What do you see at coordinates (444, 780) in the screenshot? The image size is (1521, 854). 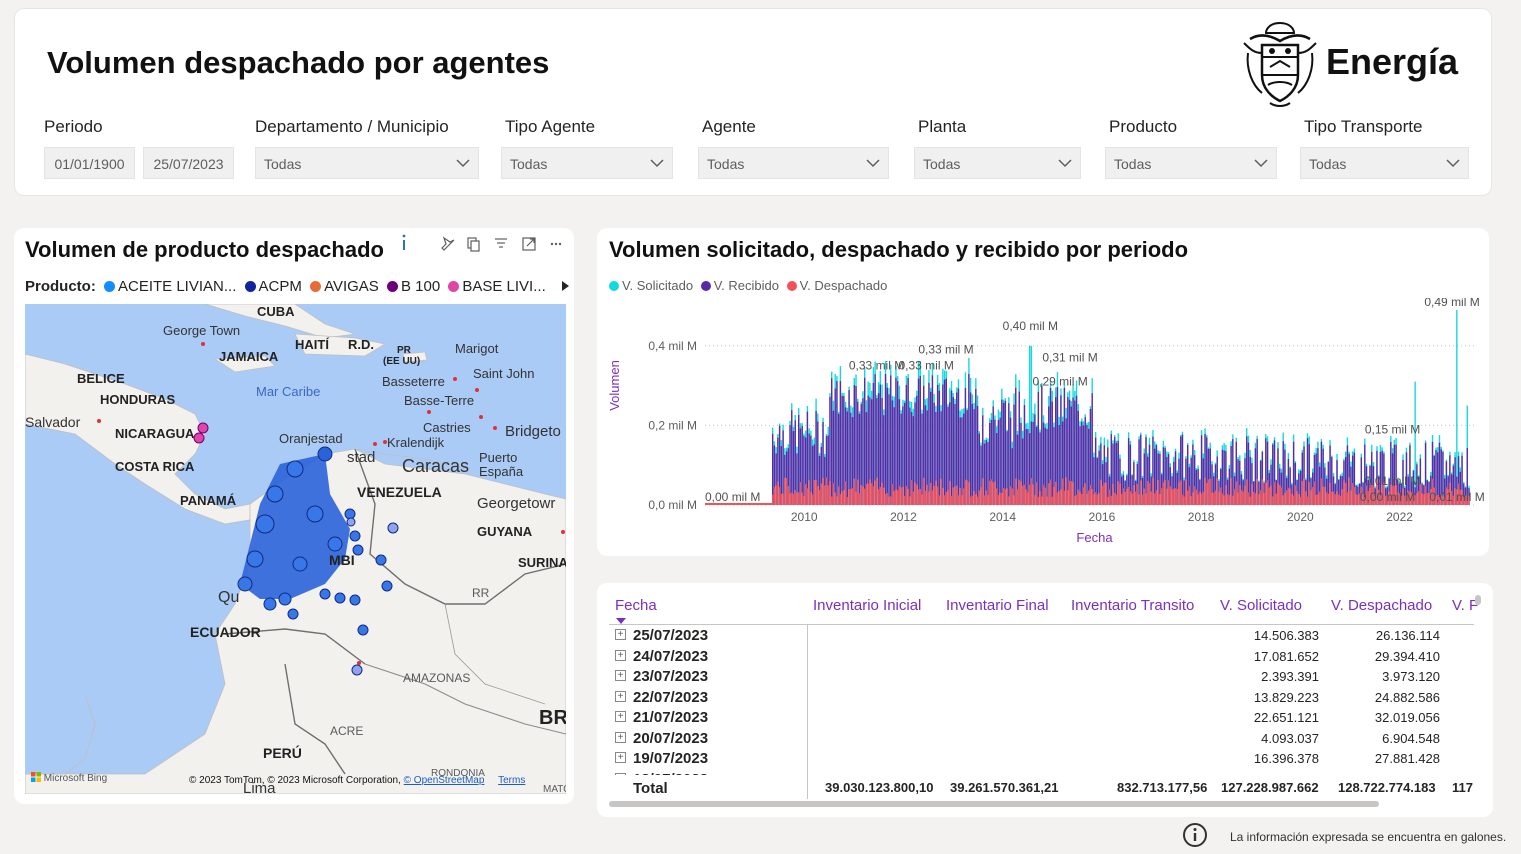 I see `openstreetmap-link: © OpenStreetMap` at bounding box center [444, 780].